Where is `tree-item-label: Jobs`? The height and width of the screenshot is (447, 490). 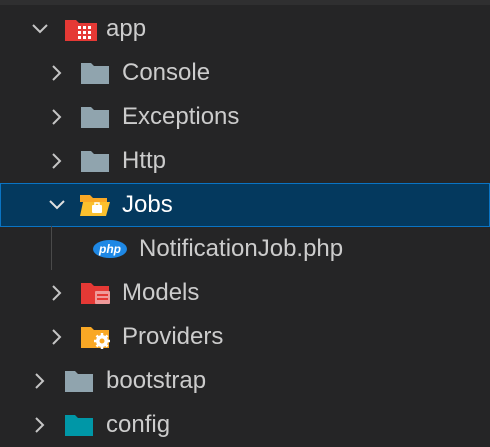
tree-item-label: Jobs is located at coordinates (147, 204).